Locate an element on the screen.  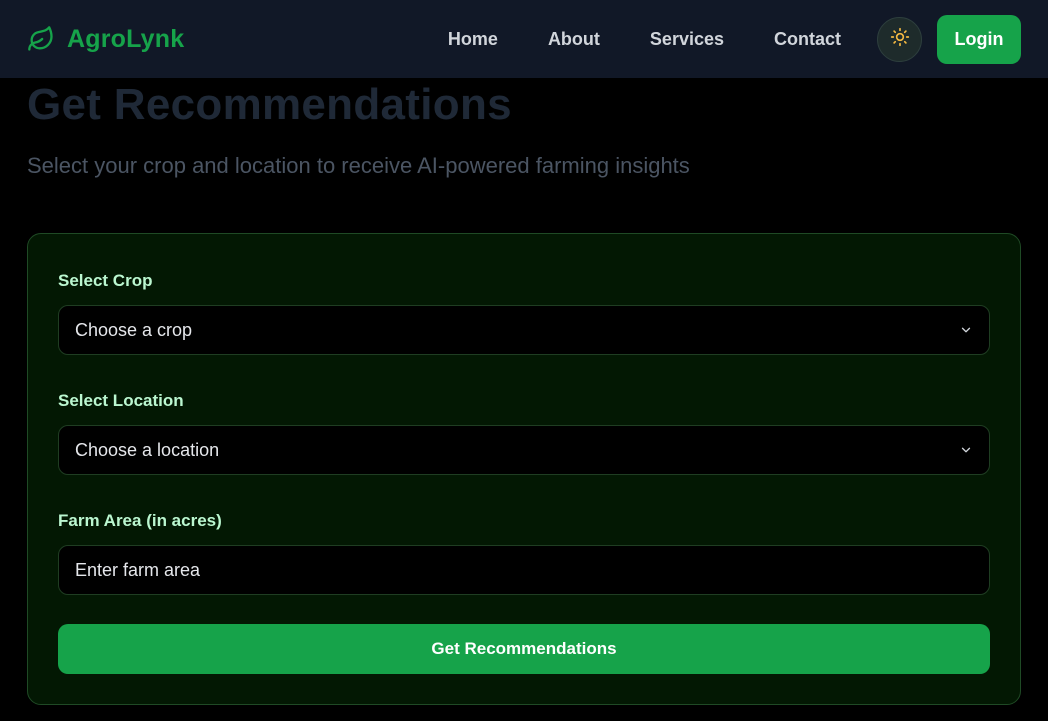
nav-link-contact: Contact is located at coordinates (807, 39).